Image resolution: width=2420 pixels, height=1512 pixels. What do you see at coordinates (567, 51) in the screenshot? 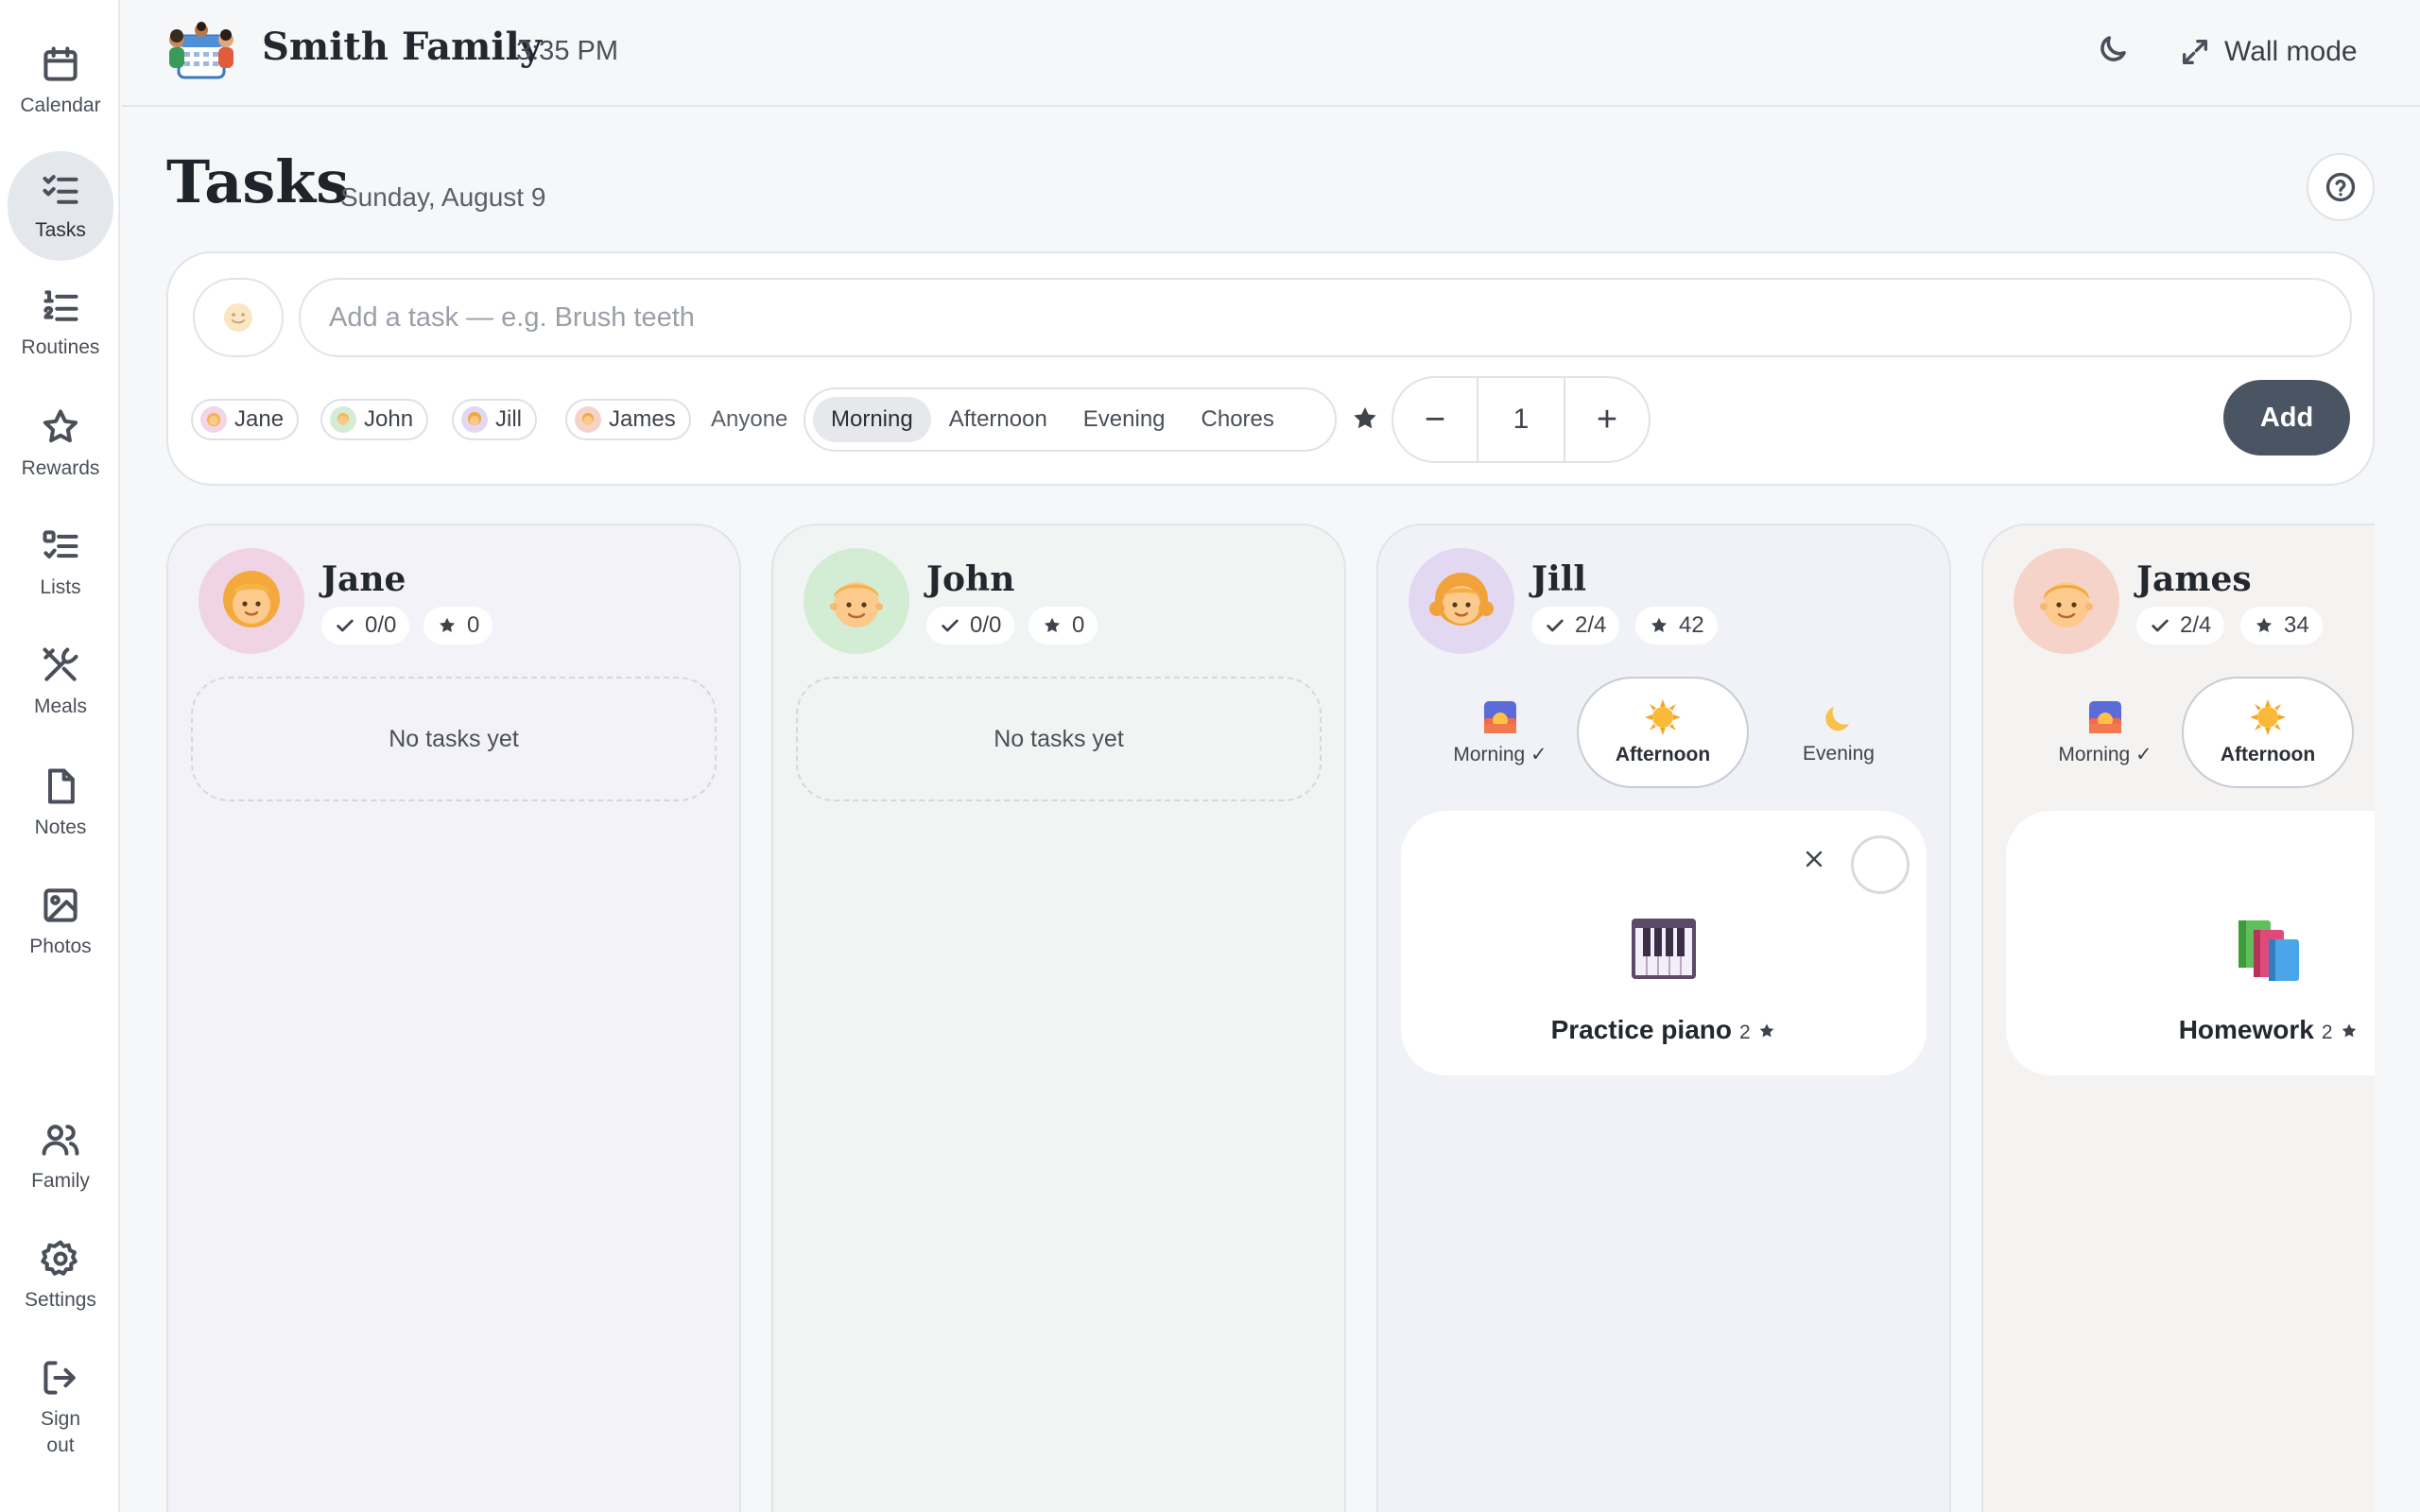
I see `clock: 3:35 PM` at bounding box center [567, 51].